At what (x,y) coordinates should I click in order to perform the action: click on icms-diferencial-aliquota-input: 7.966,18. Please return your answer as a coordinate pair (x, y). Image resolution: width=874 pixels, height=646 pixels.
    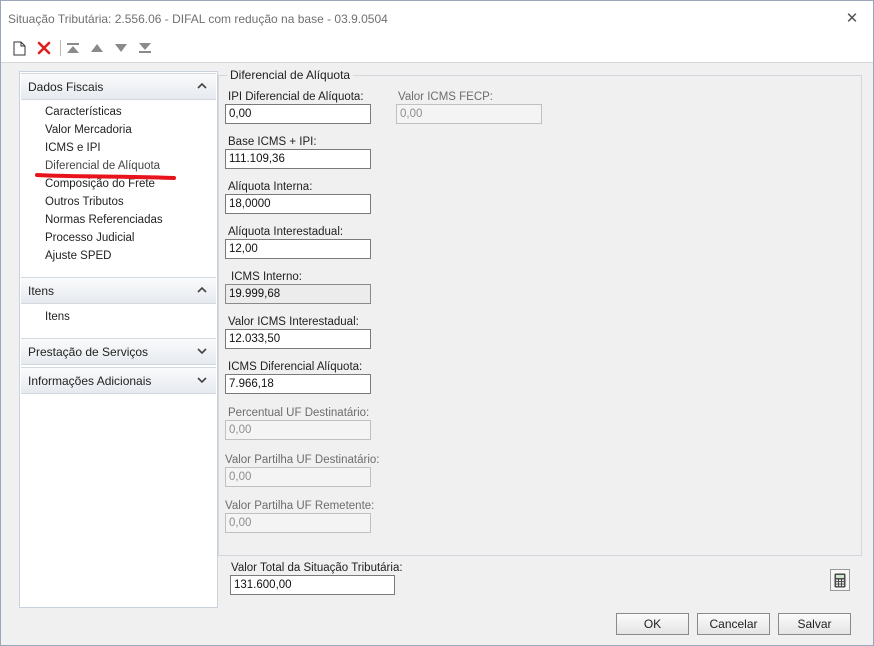
    Looking at the image, I should click on (298, 384).